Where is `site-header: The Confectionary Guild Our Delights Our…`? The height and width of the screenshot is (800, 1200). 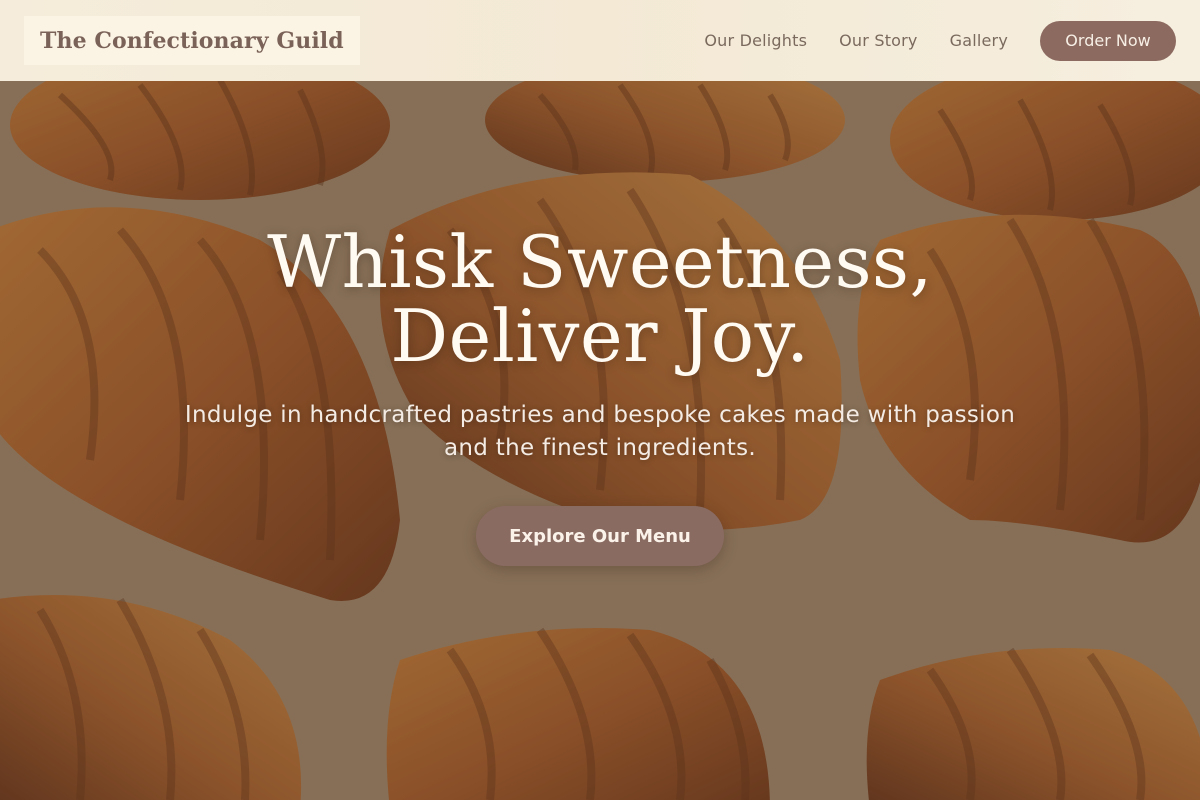 site-header: The Confectionary Guild Our Delights Our… is located at coordinates (600, 40).